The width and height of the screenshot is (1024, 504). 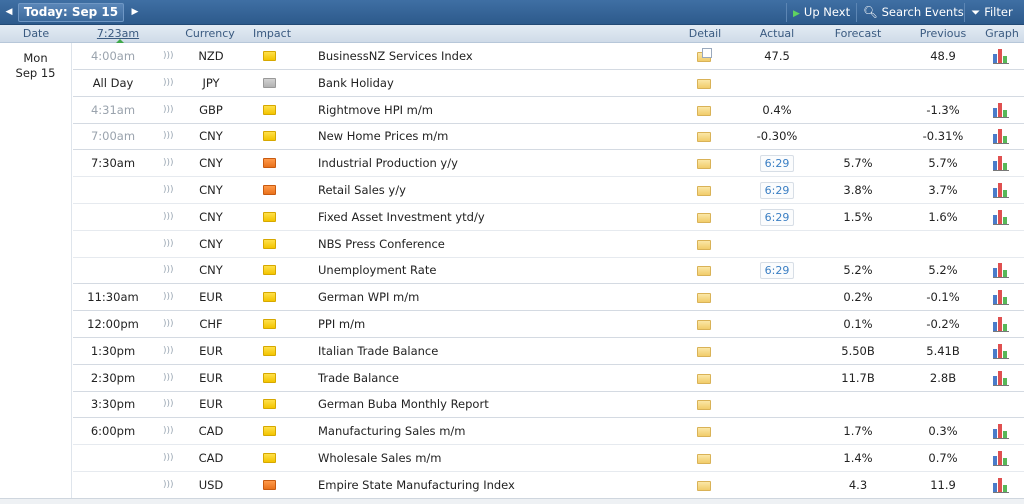 What do you see at coordinates (498, 110) in the screenshot?
I see `event-title: Rightmove HPI m/m` at bounding box center [498, 110].